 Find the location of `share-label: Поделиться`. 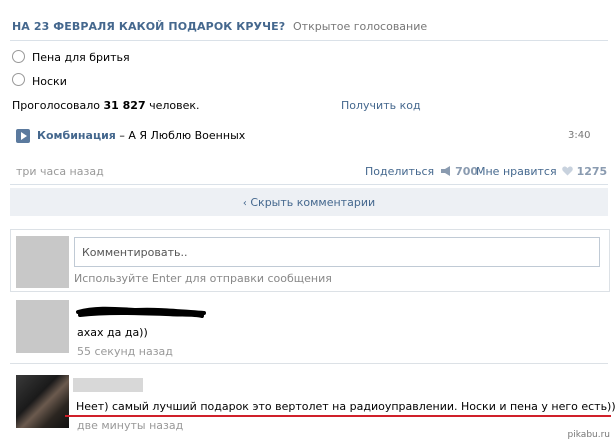

share-label: Поделиться is located at coordinates (399, 171).